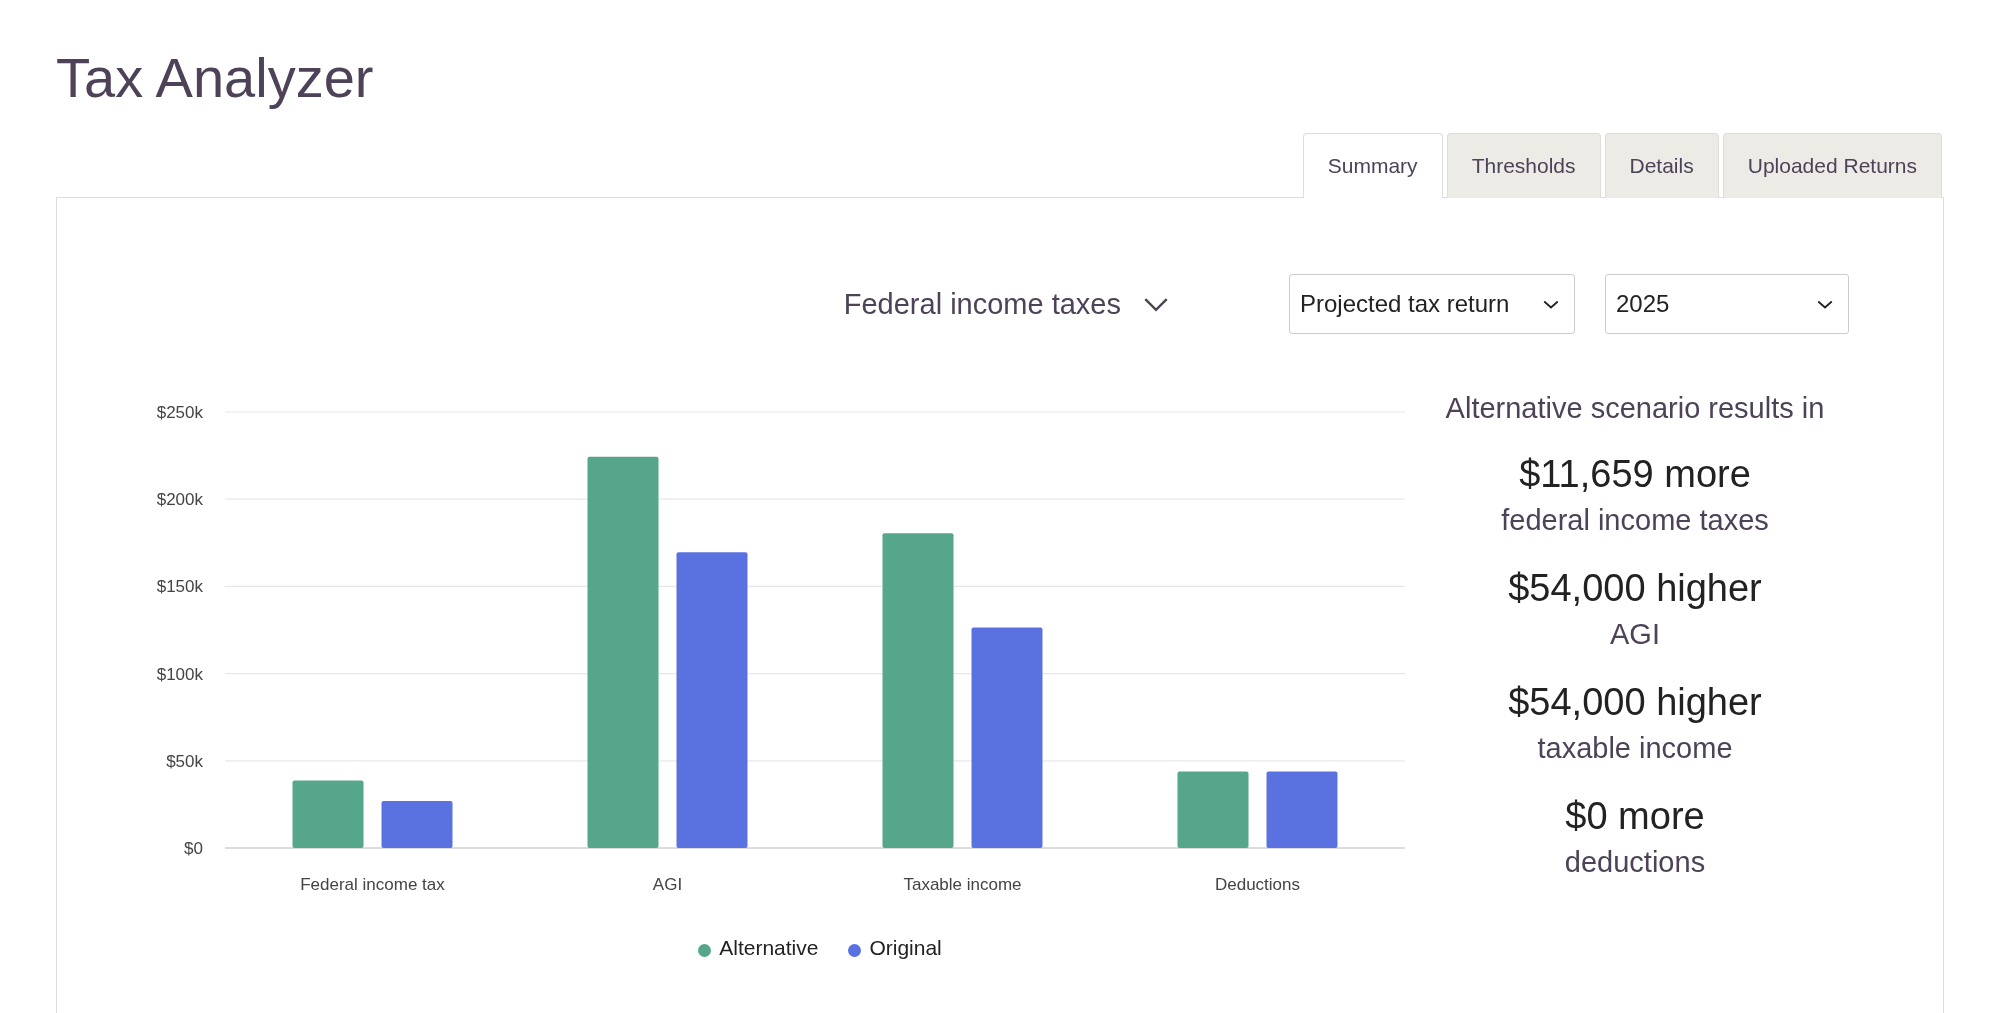 This screenshot has width=2000, height=1013. What do you see at coordinates (1635, 816) in the screenshot?
I see `summary-value: $0 more` at bounding box center [1635, 816].